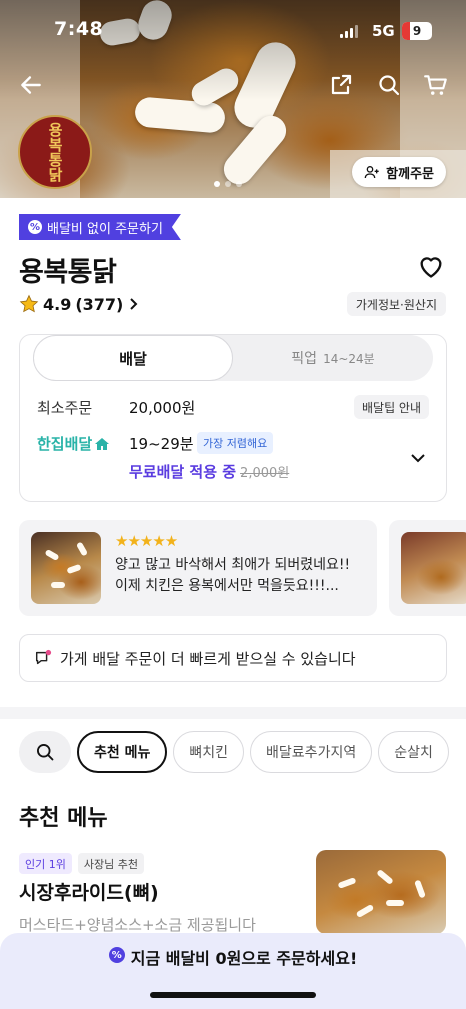 The height and width of the screenshot is (1009, 466). Describe the element at coordinates (43, 657) in the screenshot. I see `chat-bubble-icon` at that location.